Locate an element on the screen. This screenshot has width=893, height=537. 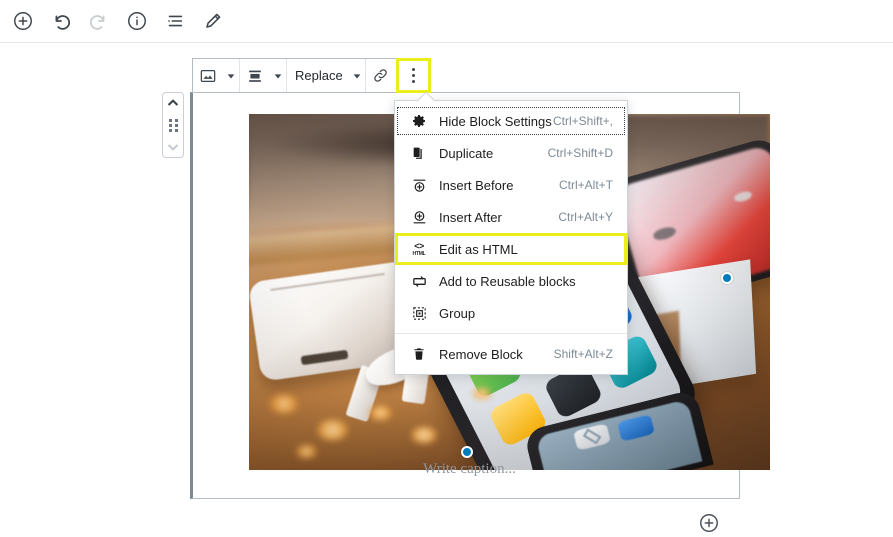
replace-group: Replace is located at coordinates (326, 75).